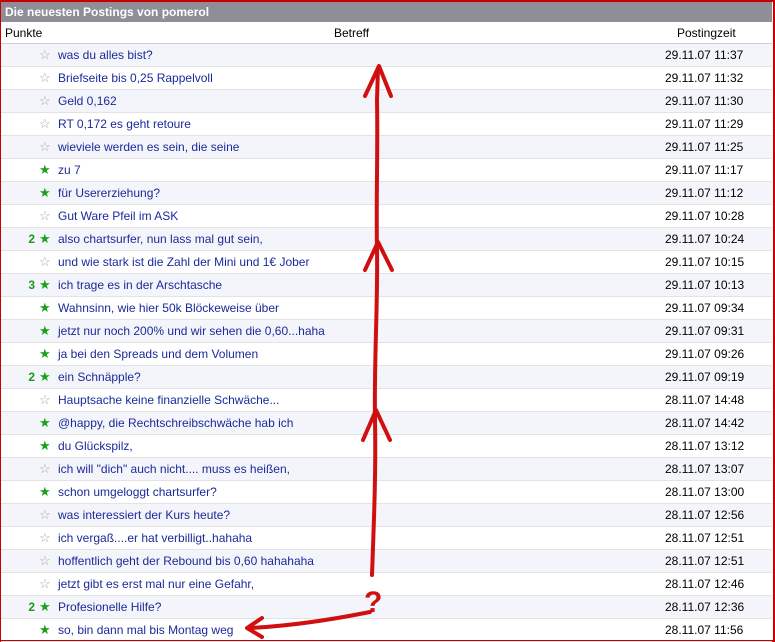 The width and height of the screenshot is (775, 642). I want to click on row-subject-link: Geld 0,162, so click(87, 101).